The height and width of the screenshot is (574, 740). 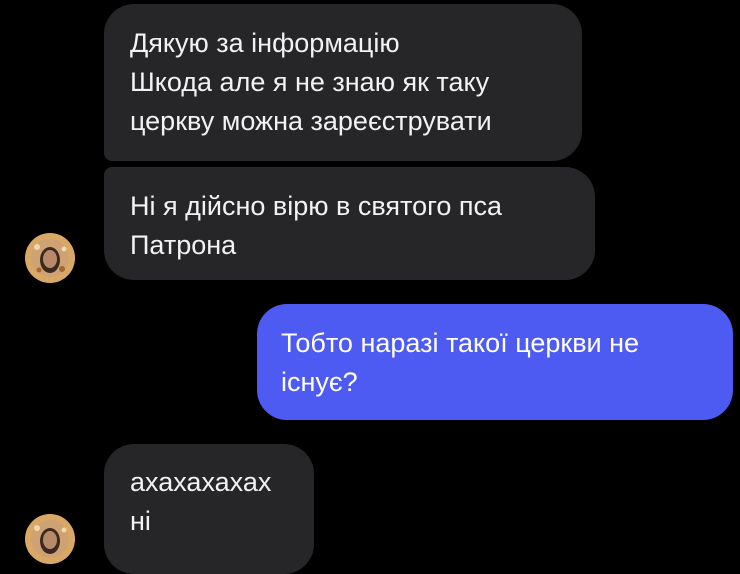 What do you see at coordinates (209, 509) in the screenshot?
I see `incoming-message-bubble: ахахахахах ні` at bounding box center [209, 509].